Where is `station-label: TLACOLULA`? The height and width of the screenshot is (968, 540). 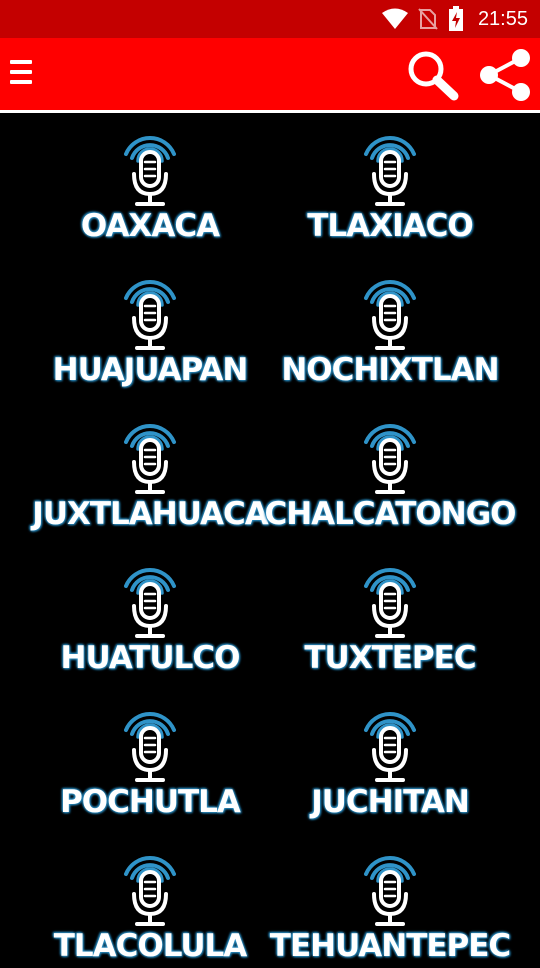 station-label: TLACOLULA is located at coordinates (150, 946).